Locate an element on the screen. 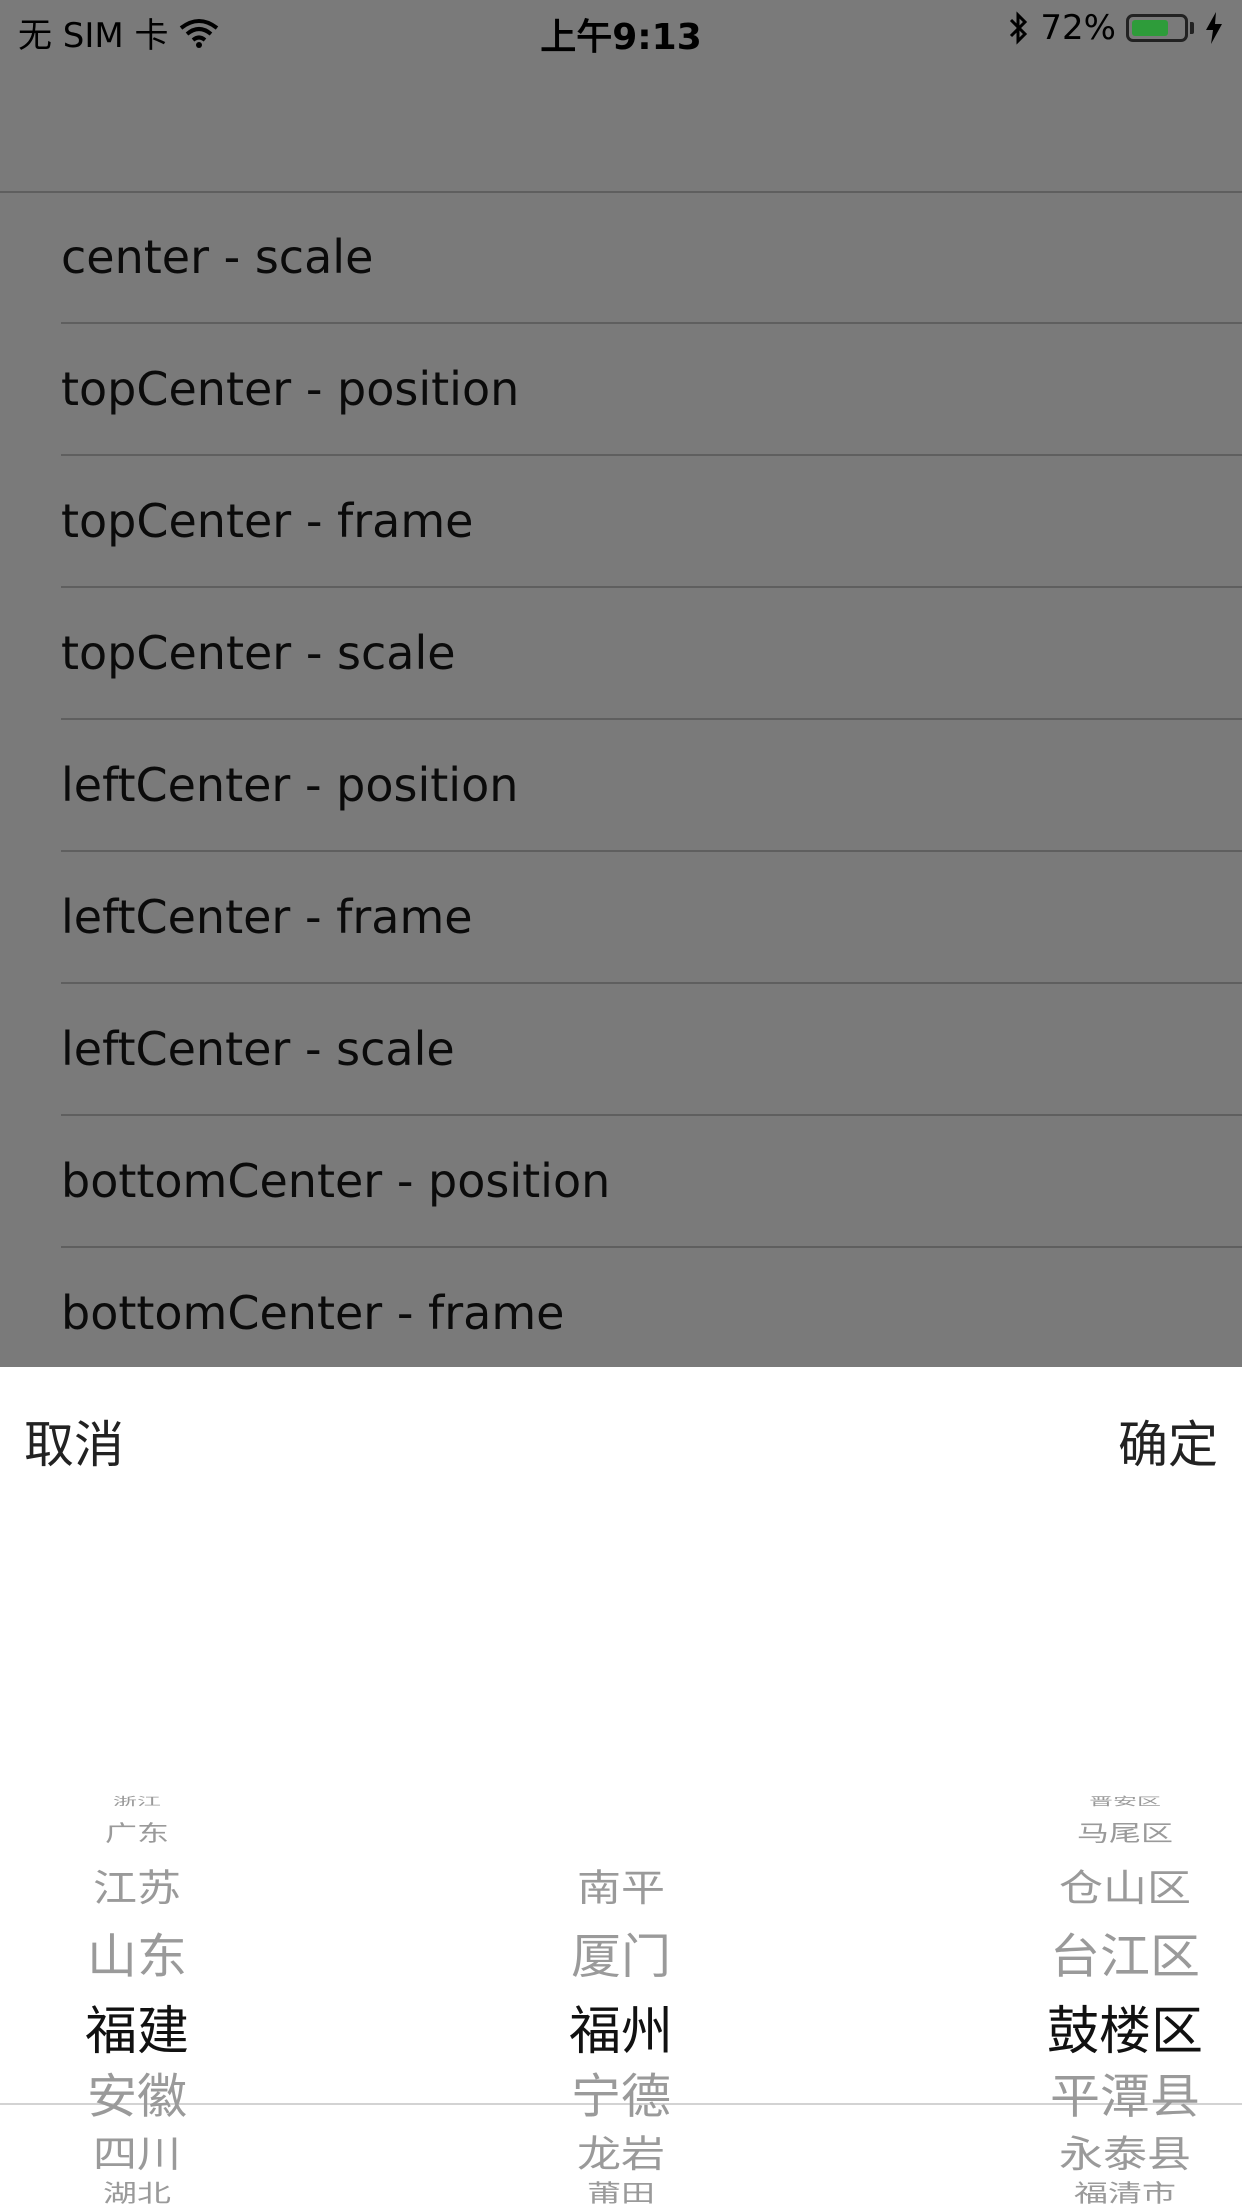 The height and width of the screenshot is (2208, 1242). district-option: 永泰县 is located at coordinates (1080, 2151).